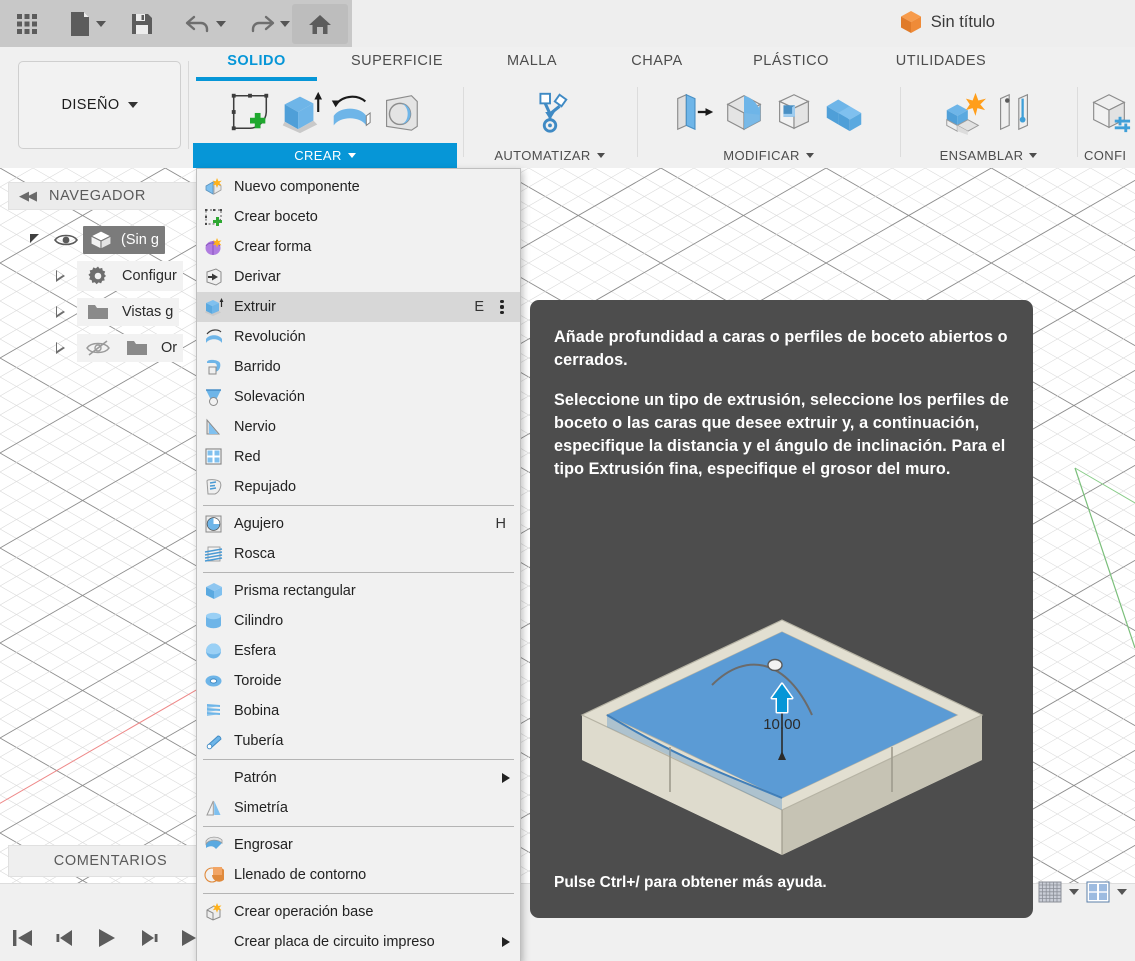 This screenshot has height=961, width=1135. What do you see at coordinates (98, 348) in the screenshot?
I see `eye-off-icon` at bounding box center [98, 348].